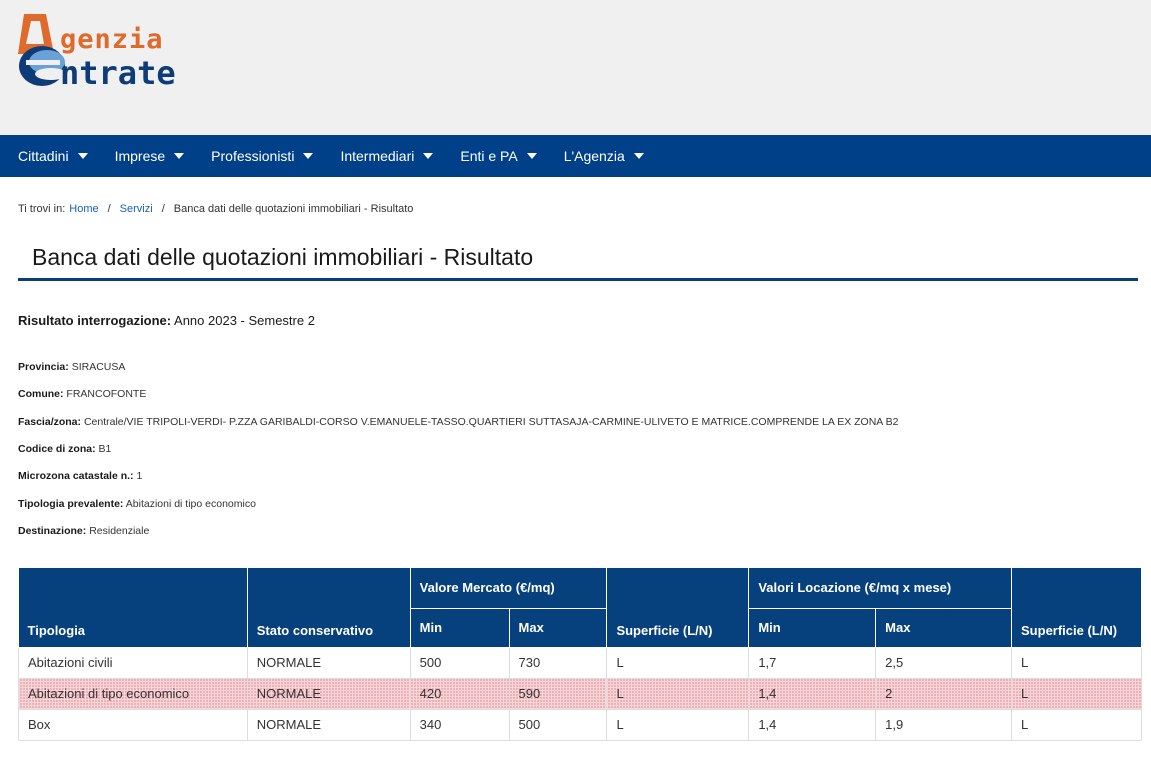 The height and width of the screenshot is (762, 1151). Describe the element at coordinates (83, 209) in the screenshot. I see `breadcrumb-home-link: Home` at that location.